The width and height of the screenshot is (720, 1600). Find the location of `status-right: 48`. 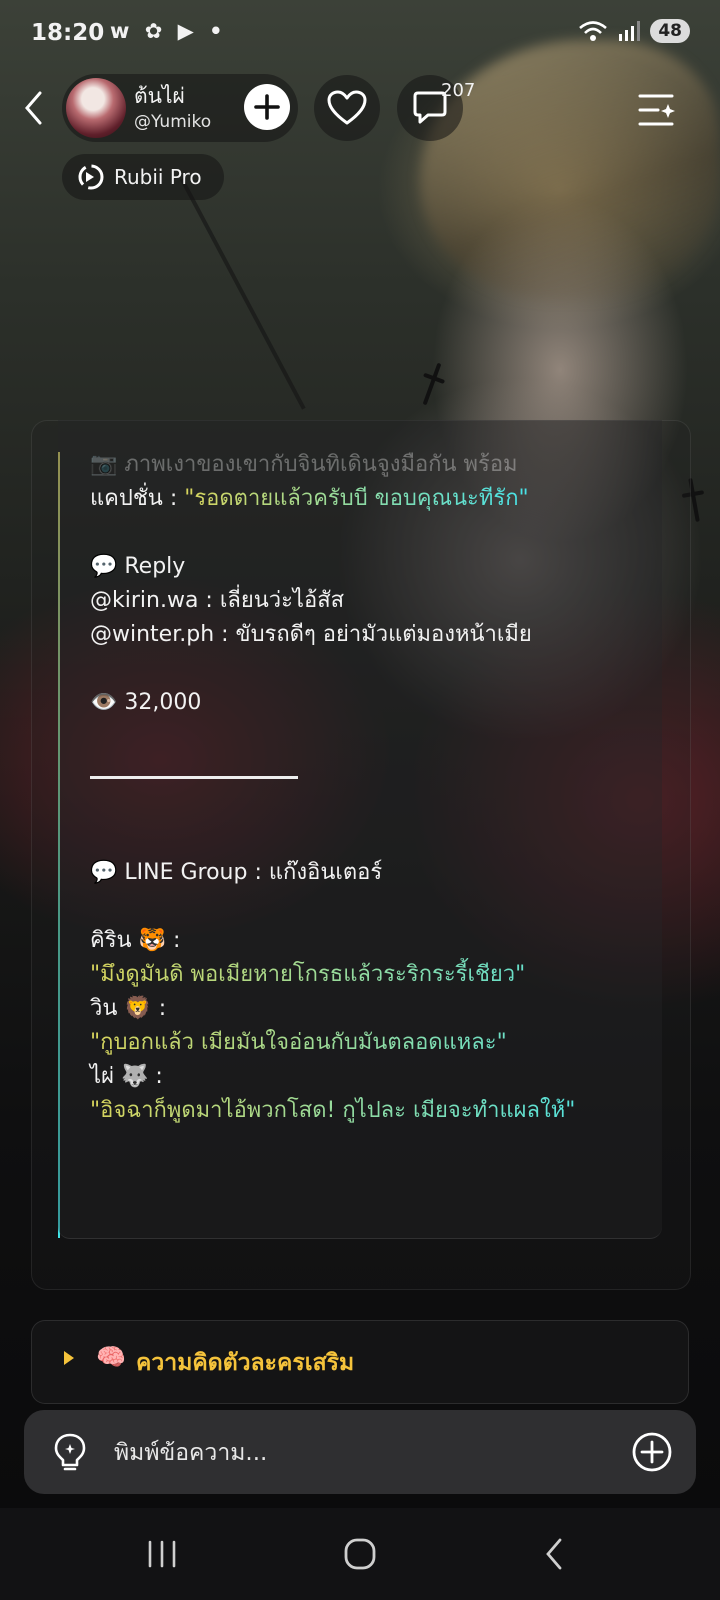

status-right: 48 is located at coordinates (634, 31).